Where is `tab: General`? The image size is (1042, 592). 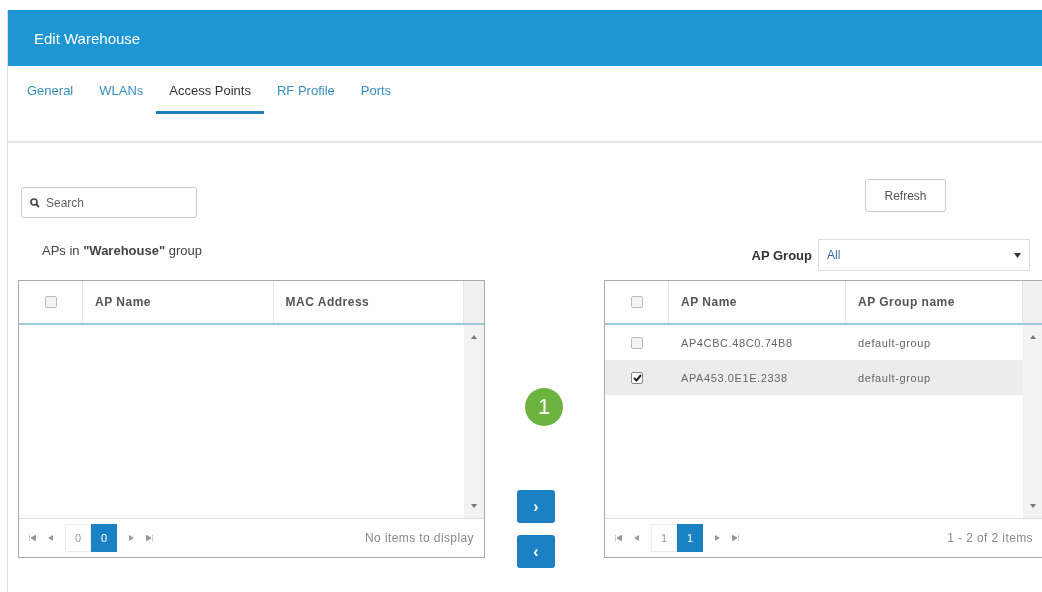
tab: General is located at coordinates (50, 97).